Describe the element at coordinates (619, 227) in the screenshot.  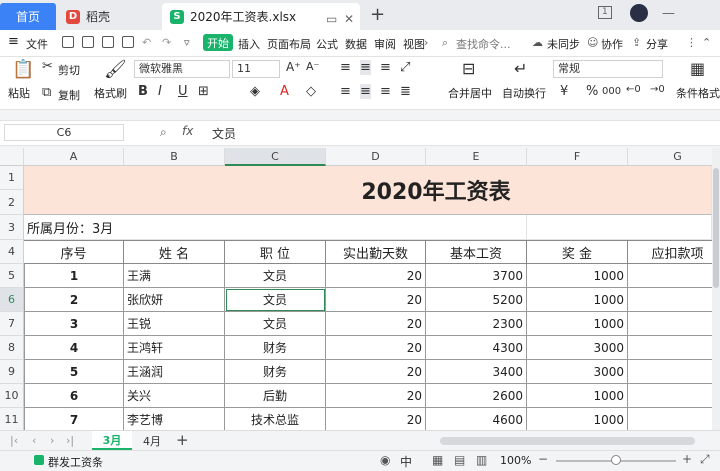
I see `empty-cell` at that location.